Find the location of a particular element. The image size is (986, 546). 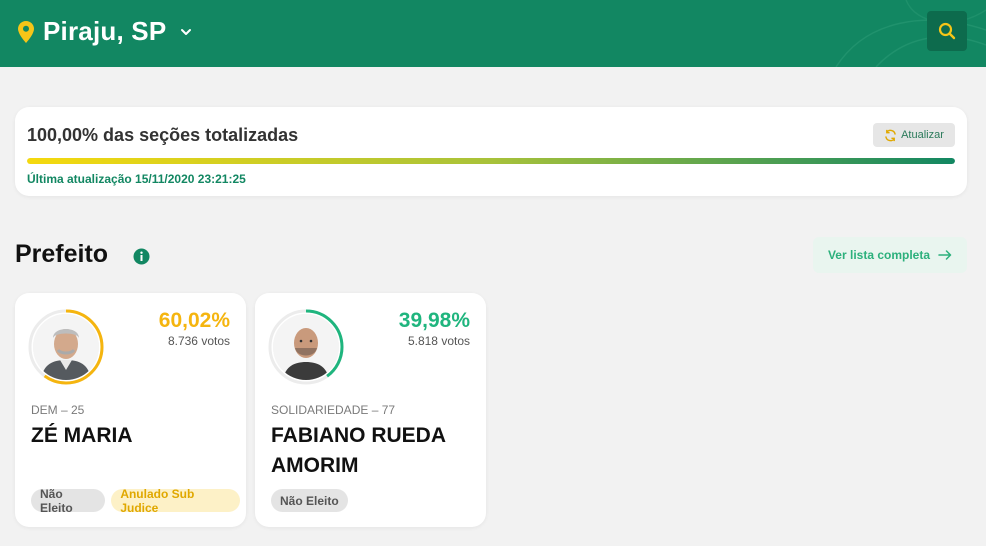

arrow-right-icon is located at coordinates (945, 255).